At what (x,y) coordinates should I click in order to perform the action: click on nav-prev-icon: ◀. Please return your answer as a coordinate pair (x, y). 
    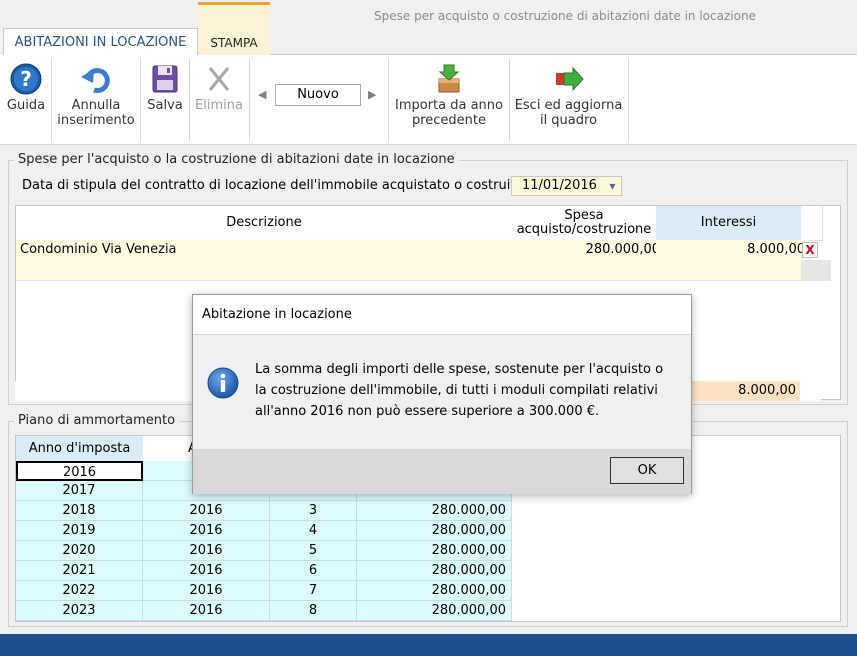
    Looking at the image, I should click on (263, 95).